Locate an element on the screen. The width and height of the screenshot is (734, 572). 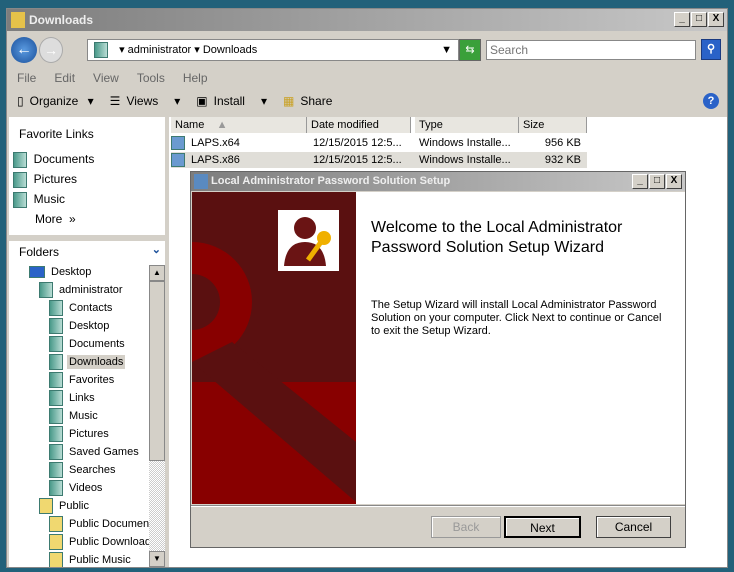
folder-item: Downloads is located at coordinates (87, 362).